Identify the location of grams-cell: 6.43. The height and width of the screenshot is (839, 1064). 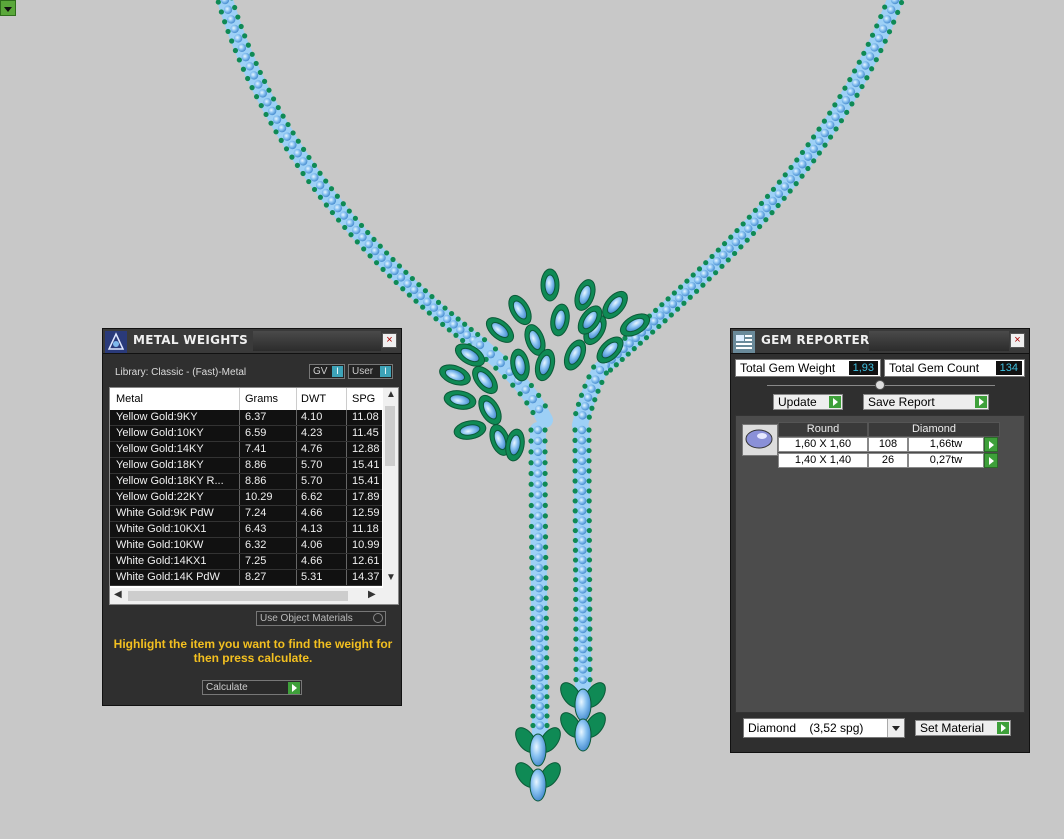
(256, 529).